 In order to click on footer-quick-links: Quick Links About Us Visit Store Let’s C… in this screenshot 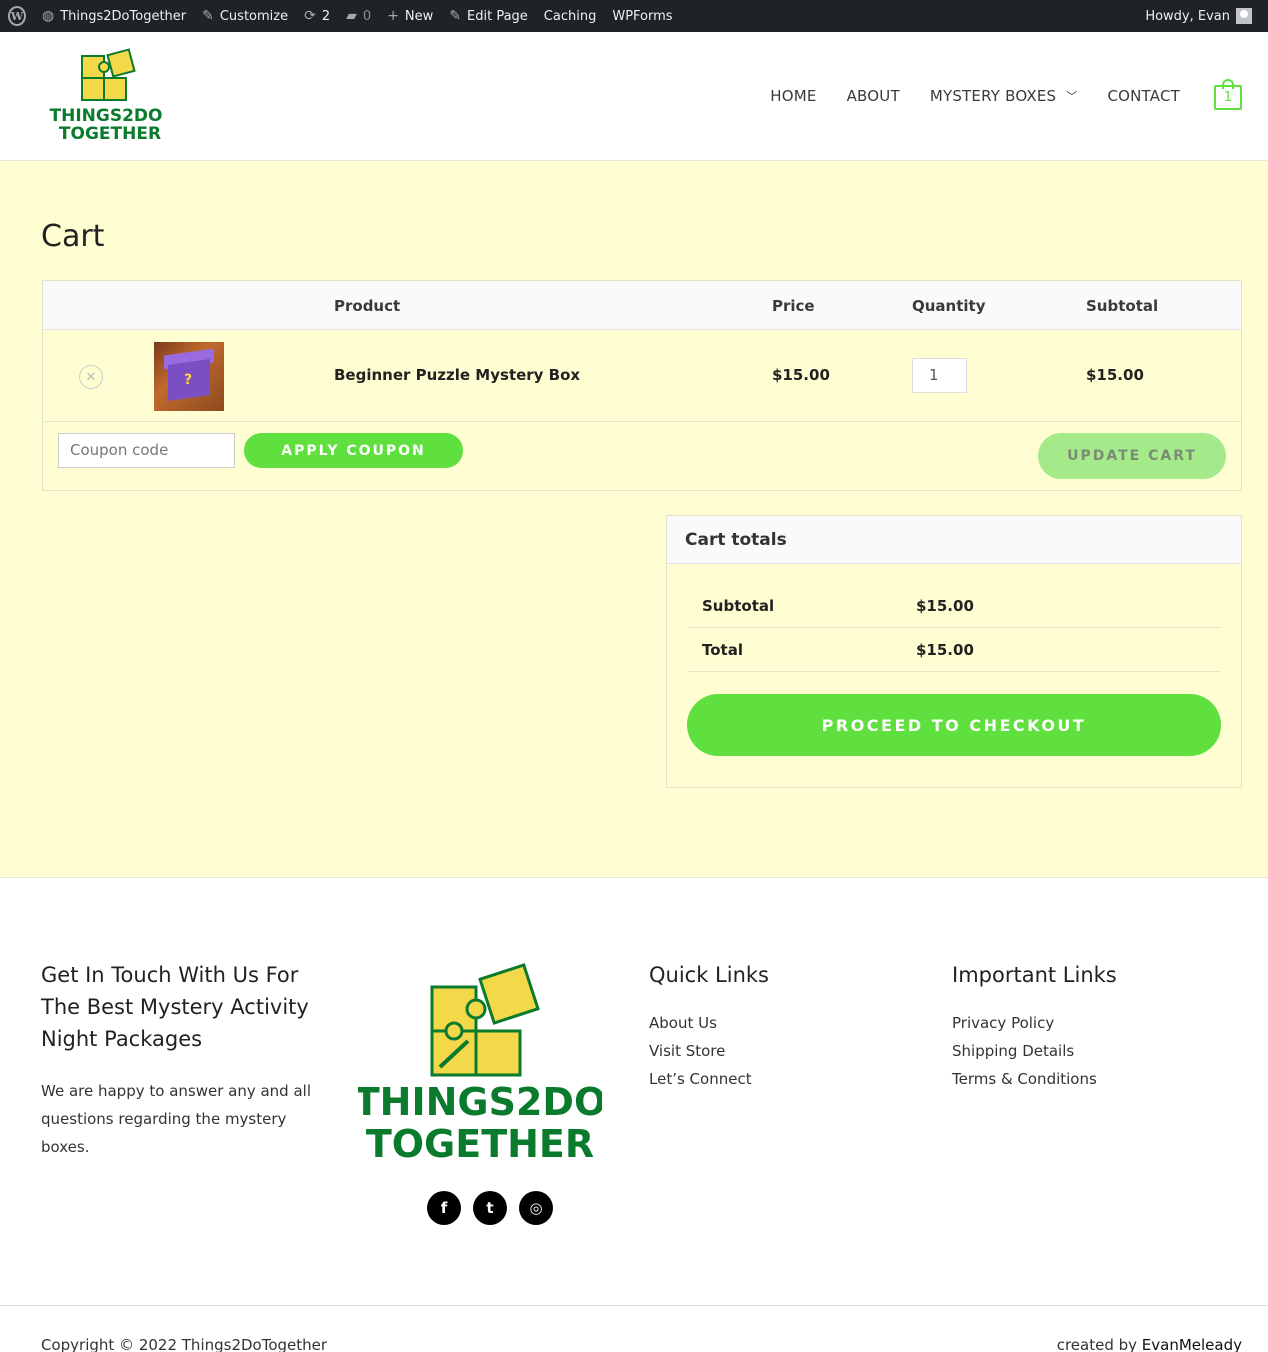, I will do `click(709, 1026)`.